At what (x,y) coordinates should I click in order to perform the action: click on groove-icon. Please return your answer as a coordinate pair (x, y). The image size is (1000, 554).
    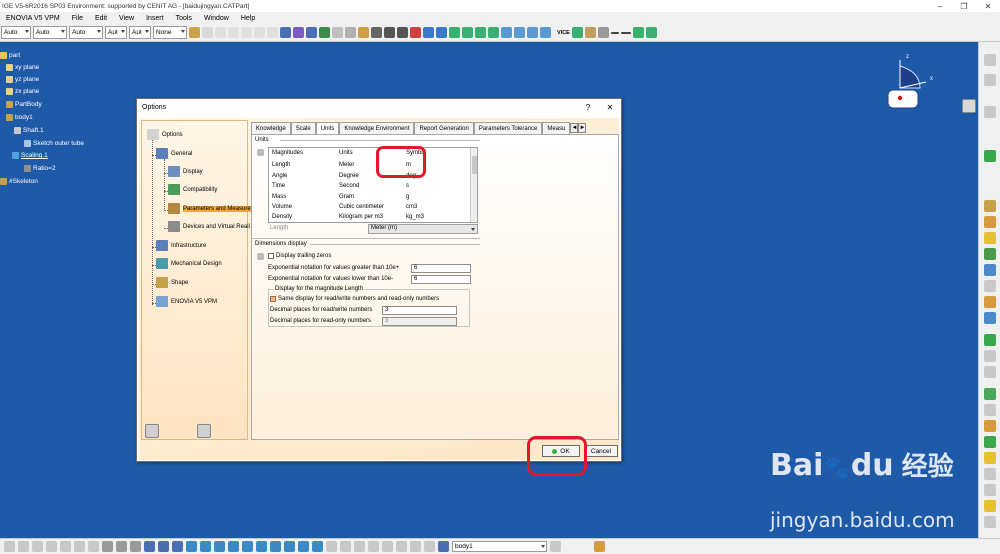
    Looking at the image, I should click on (545, 32).